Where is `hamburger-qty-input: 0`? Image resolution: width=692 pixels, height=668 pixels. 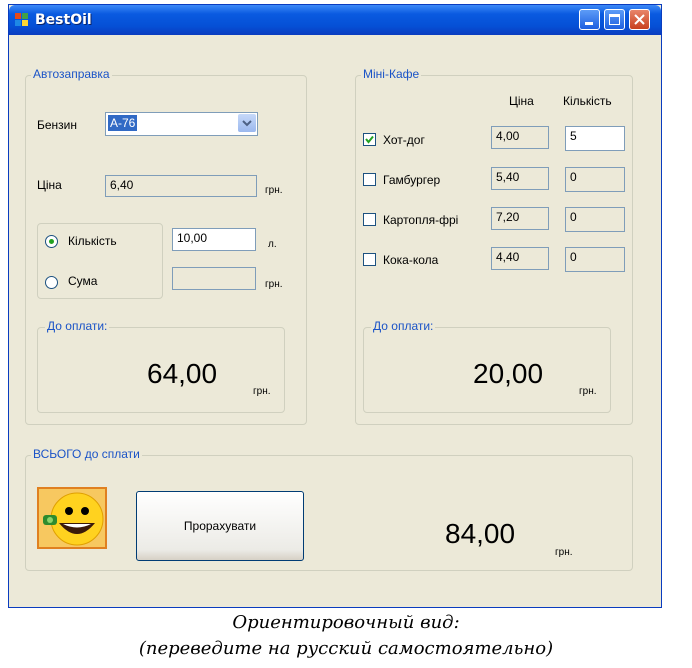
hamburger-qty-input: 0 is located at coordinates (595, 179).